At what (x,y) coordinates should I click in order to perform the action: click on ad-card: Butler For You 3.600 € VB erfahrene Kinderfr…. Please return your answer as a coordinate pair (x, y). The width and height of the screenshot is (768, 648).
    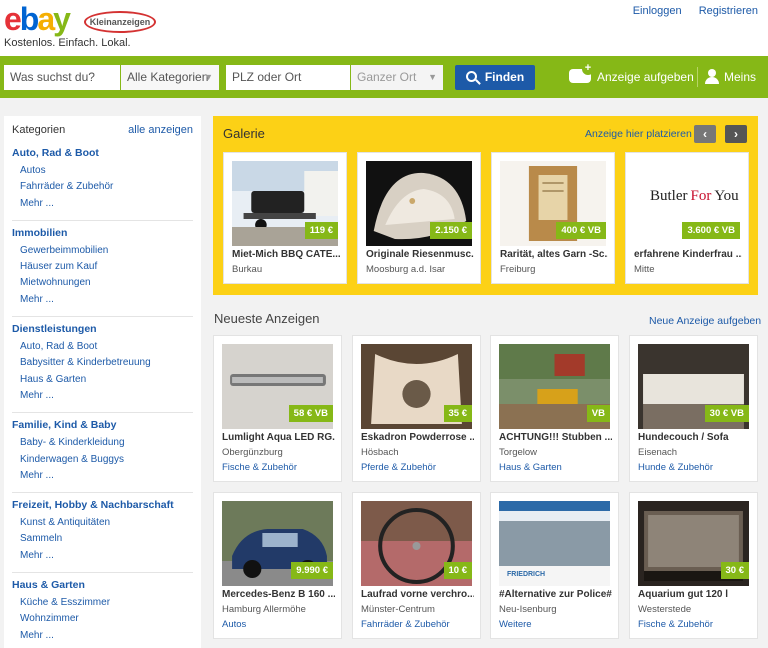
    Looking at the image, I should click on (687, 218).